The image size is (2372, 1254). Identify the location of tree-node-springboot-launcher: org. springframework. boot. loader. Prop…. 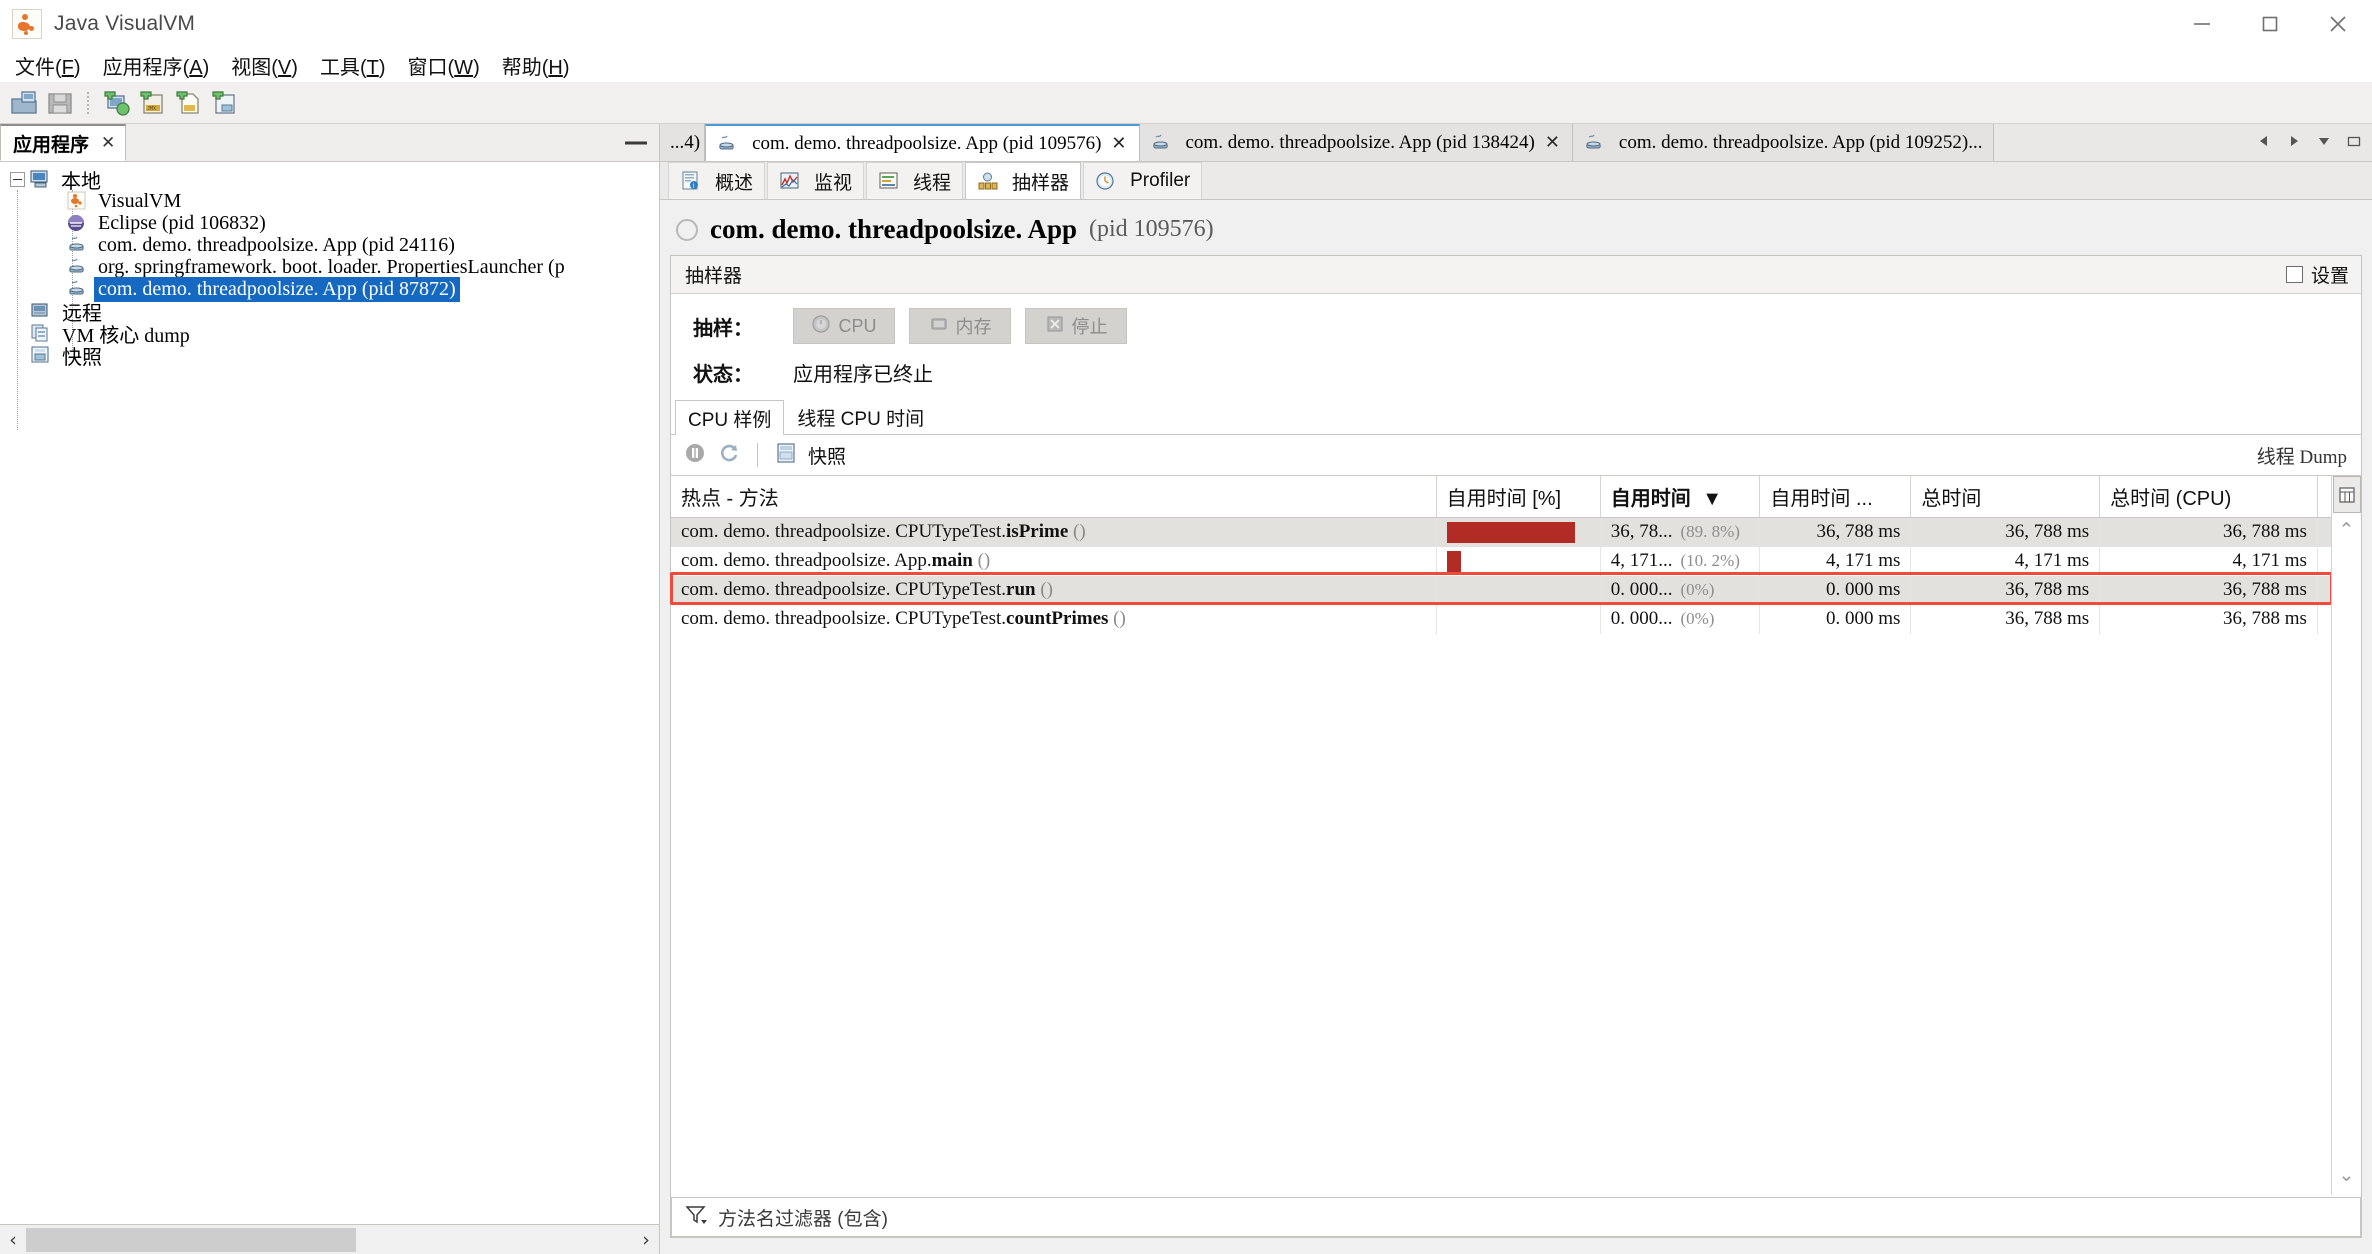
(329, 267).